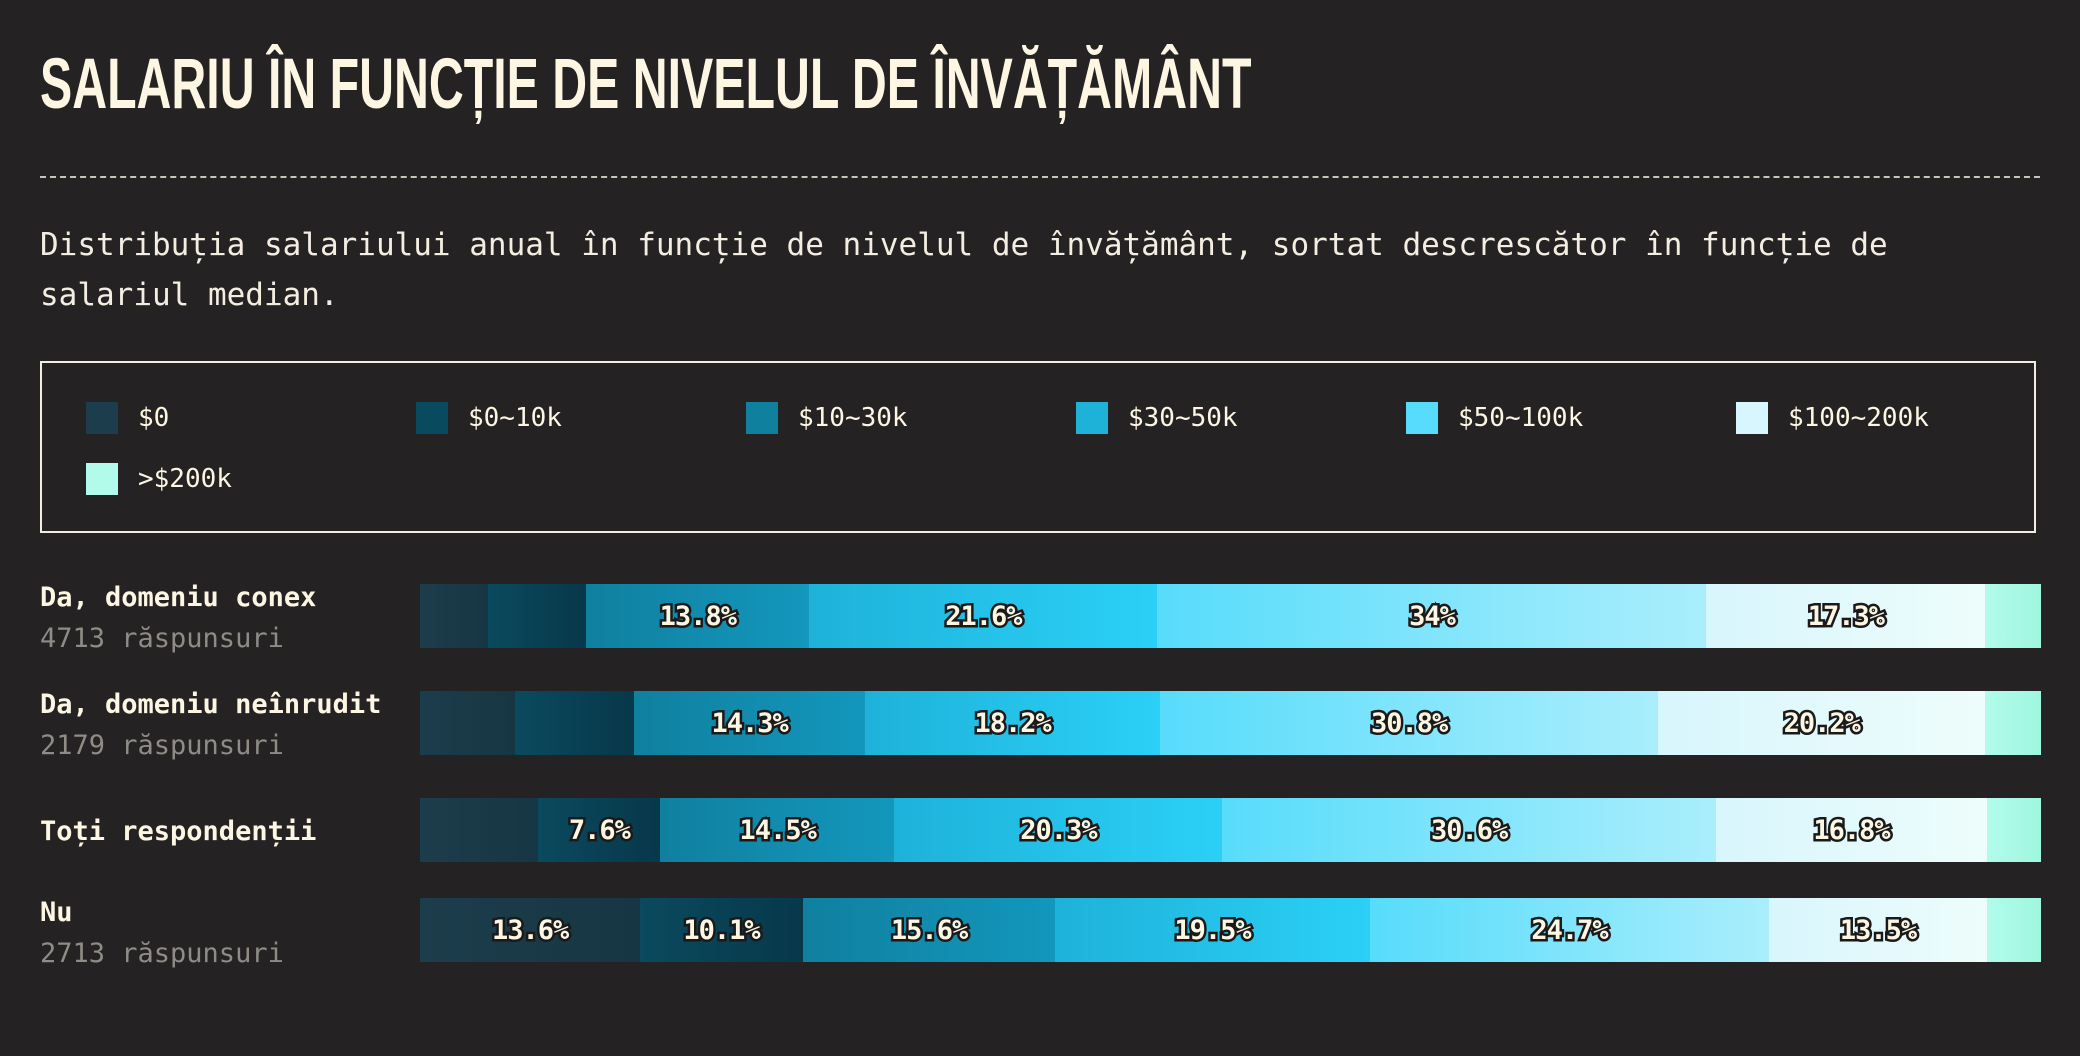  Describe the element at coordinates (162, 953) in the screenshot. I see `row-response-count: 2713 răspunsuri` at that location.